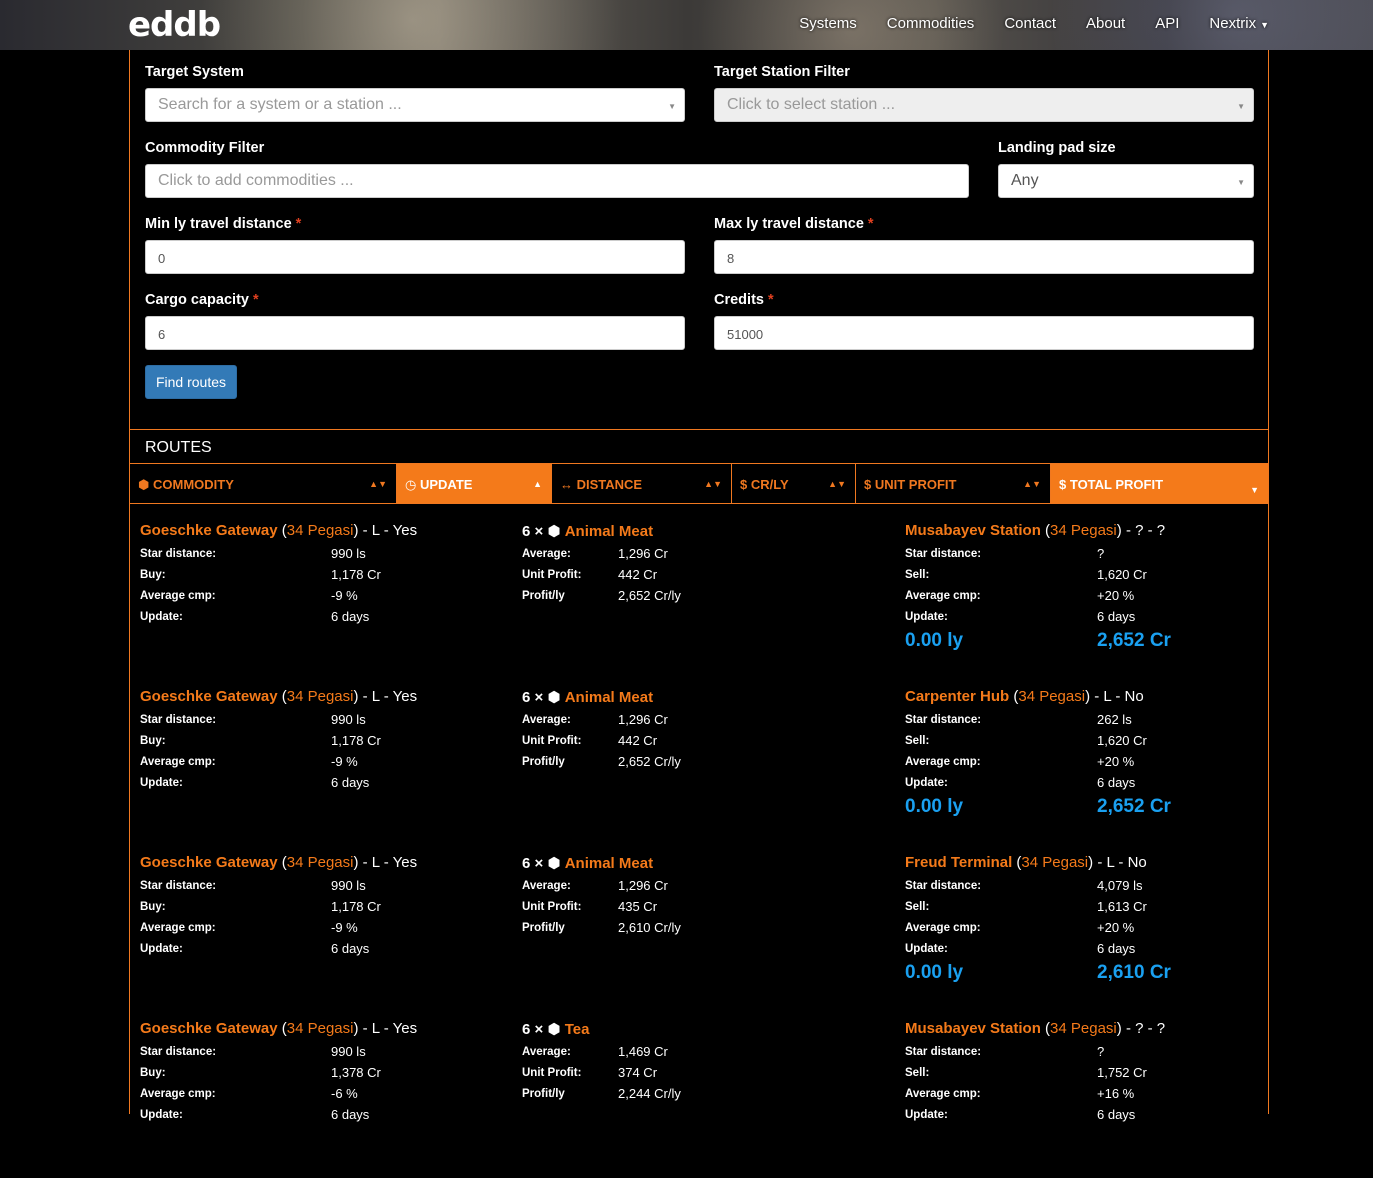 The width and height of the screenshot is (1373, 1178). Describe the element at coordinates (446, 484) in the screenshot. I see `sort-update-label: UPDATE` at that location.